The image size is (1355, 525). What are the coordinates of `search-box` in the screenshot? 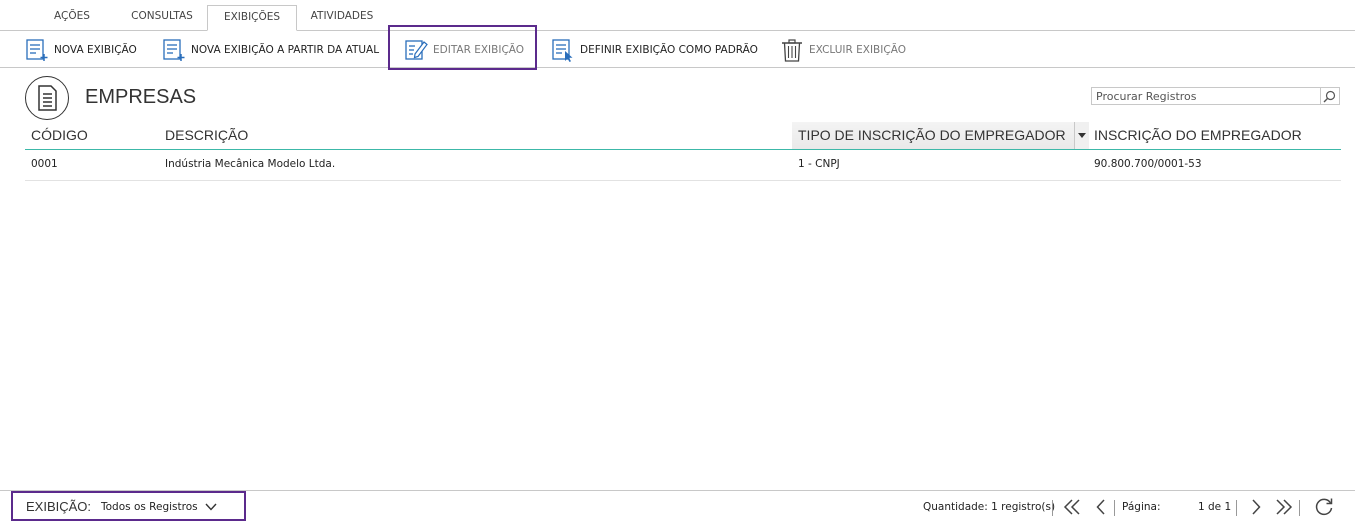 It's located at (1215, 96).